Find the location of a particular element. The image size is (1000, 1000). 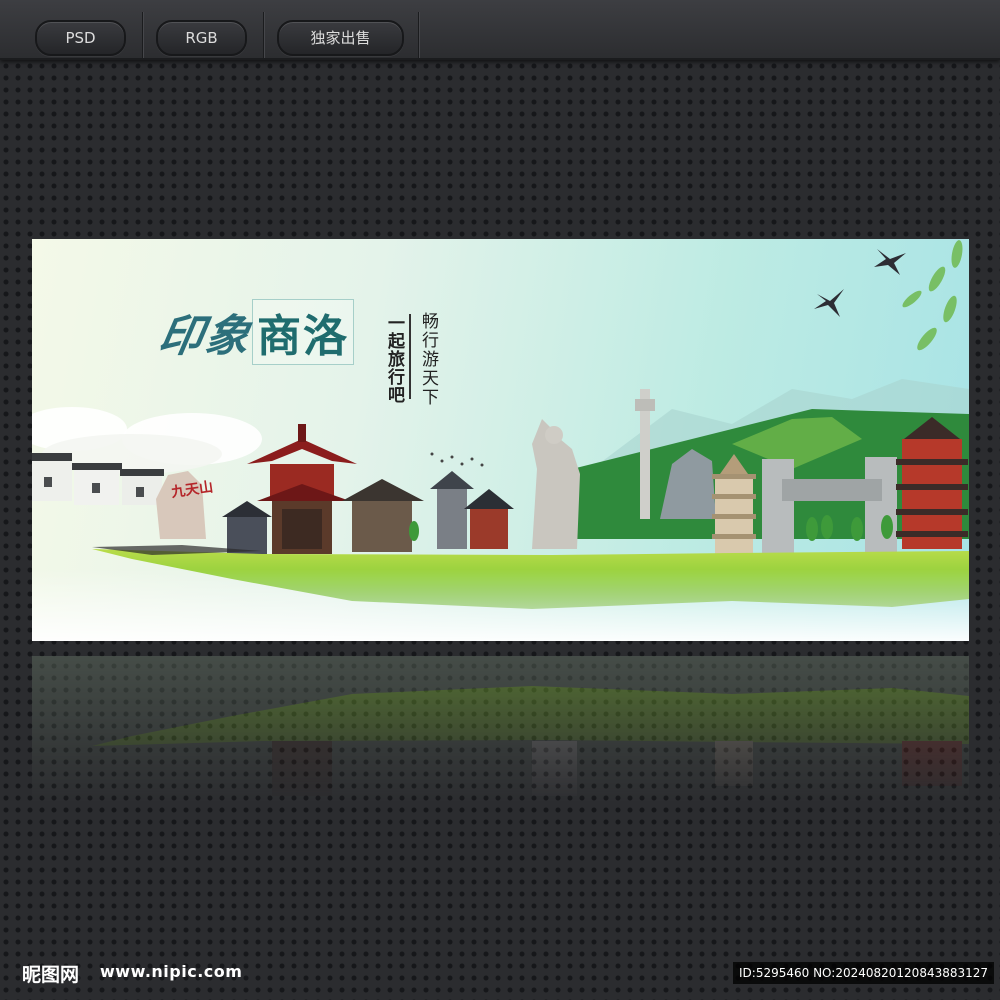

temple-cluster is located at coordinates (368, 512).